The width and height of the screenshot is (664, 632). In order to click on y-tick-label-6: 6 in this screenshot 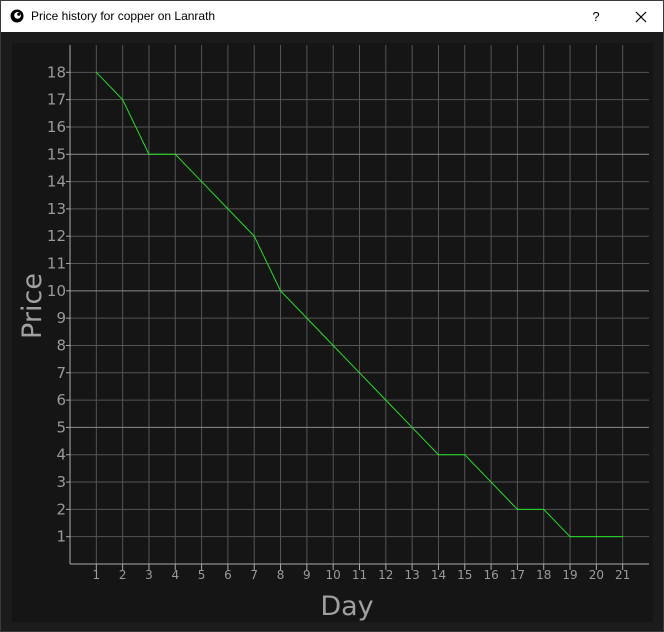, I will do `click(61, 400)`.